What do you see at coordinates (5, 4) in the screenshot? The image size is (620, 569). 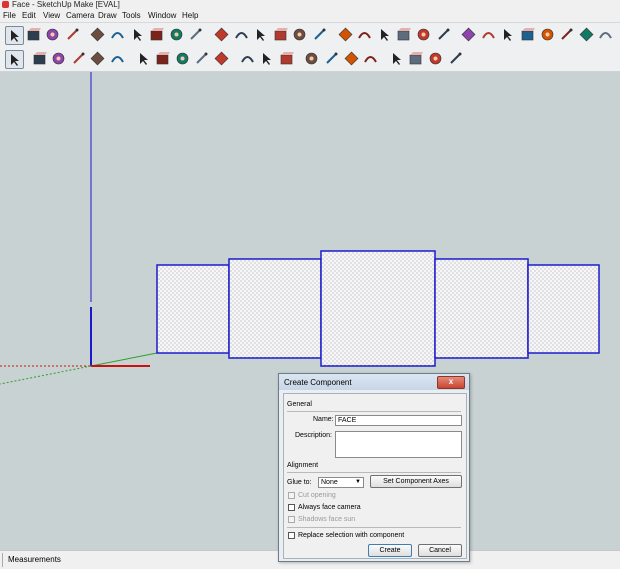 I see `sketchup-logo-icon` at bounding box center [5, 4].